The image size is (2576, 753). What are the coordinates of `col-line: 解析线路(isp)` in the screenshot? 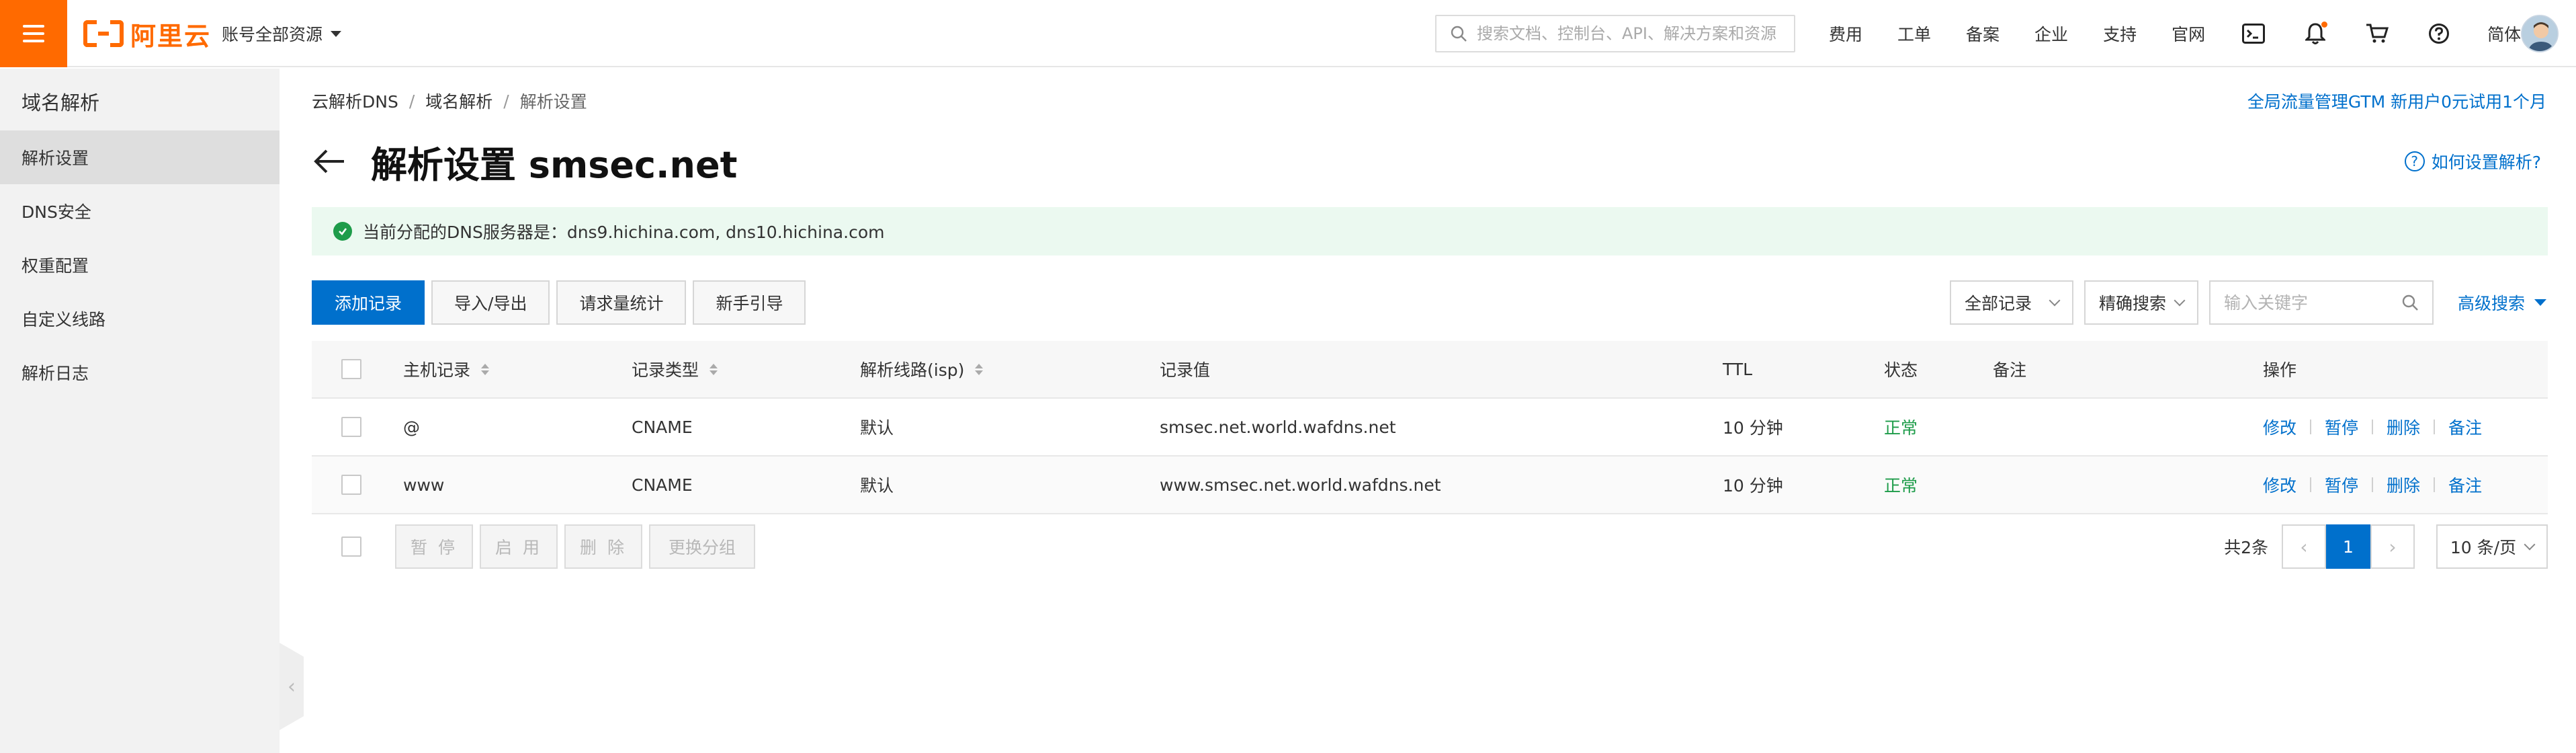 It's located at (922, 369).